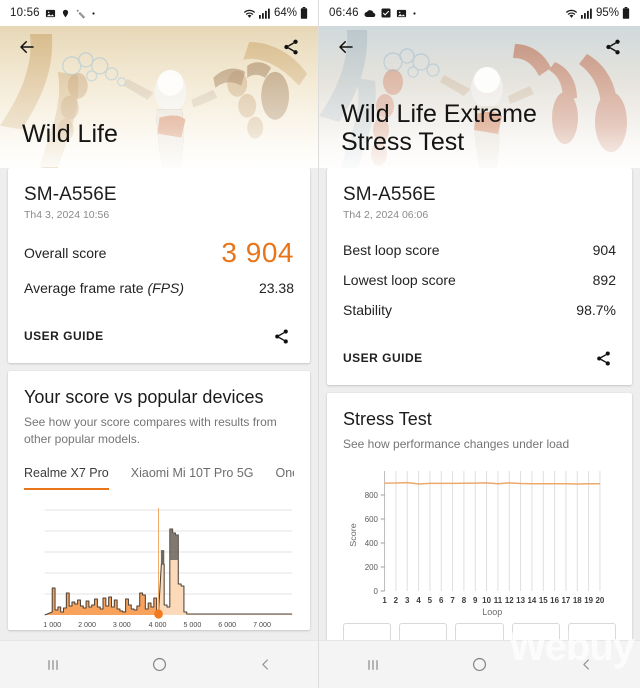 The image size is (640, 688). Describe the element at coordinates (577, 600) in the screenshot. I see `svg-text: 18` at that location.